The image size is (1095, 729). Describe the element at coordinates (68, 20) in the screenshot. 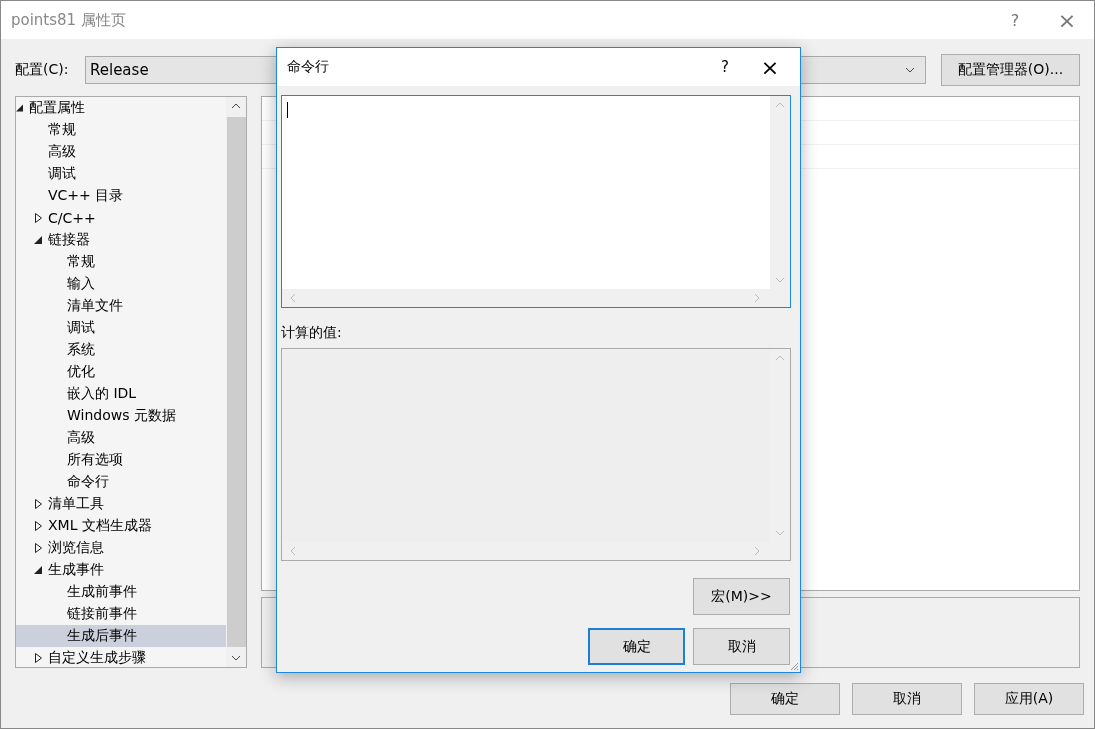

I see `window-title: points81 属性页` at that location.